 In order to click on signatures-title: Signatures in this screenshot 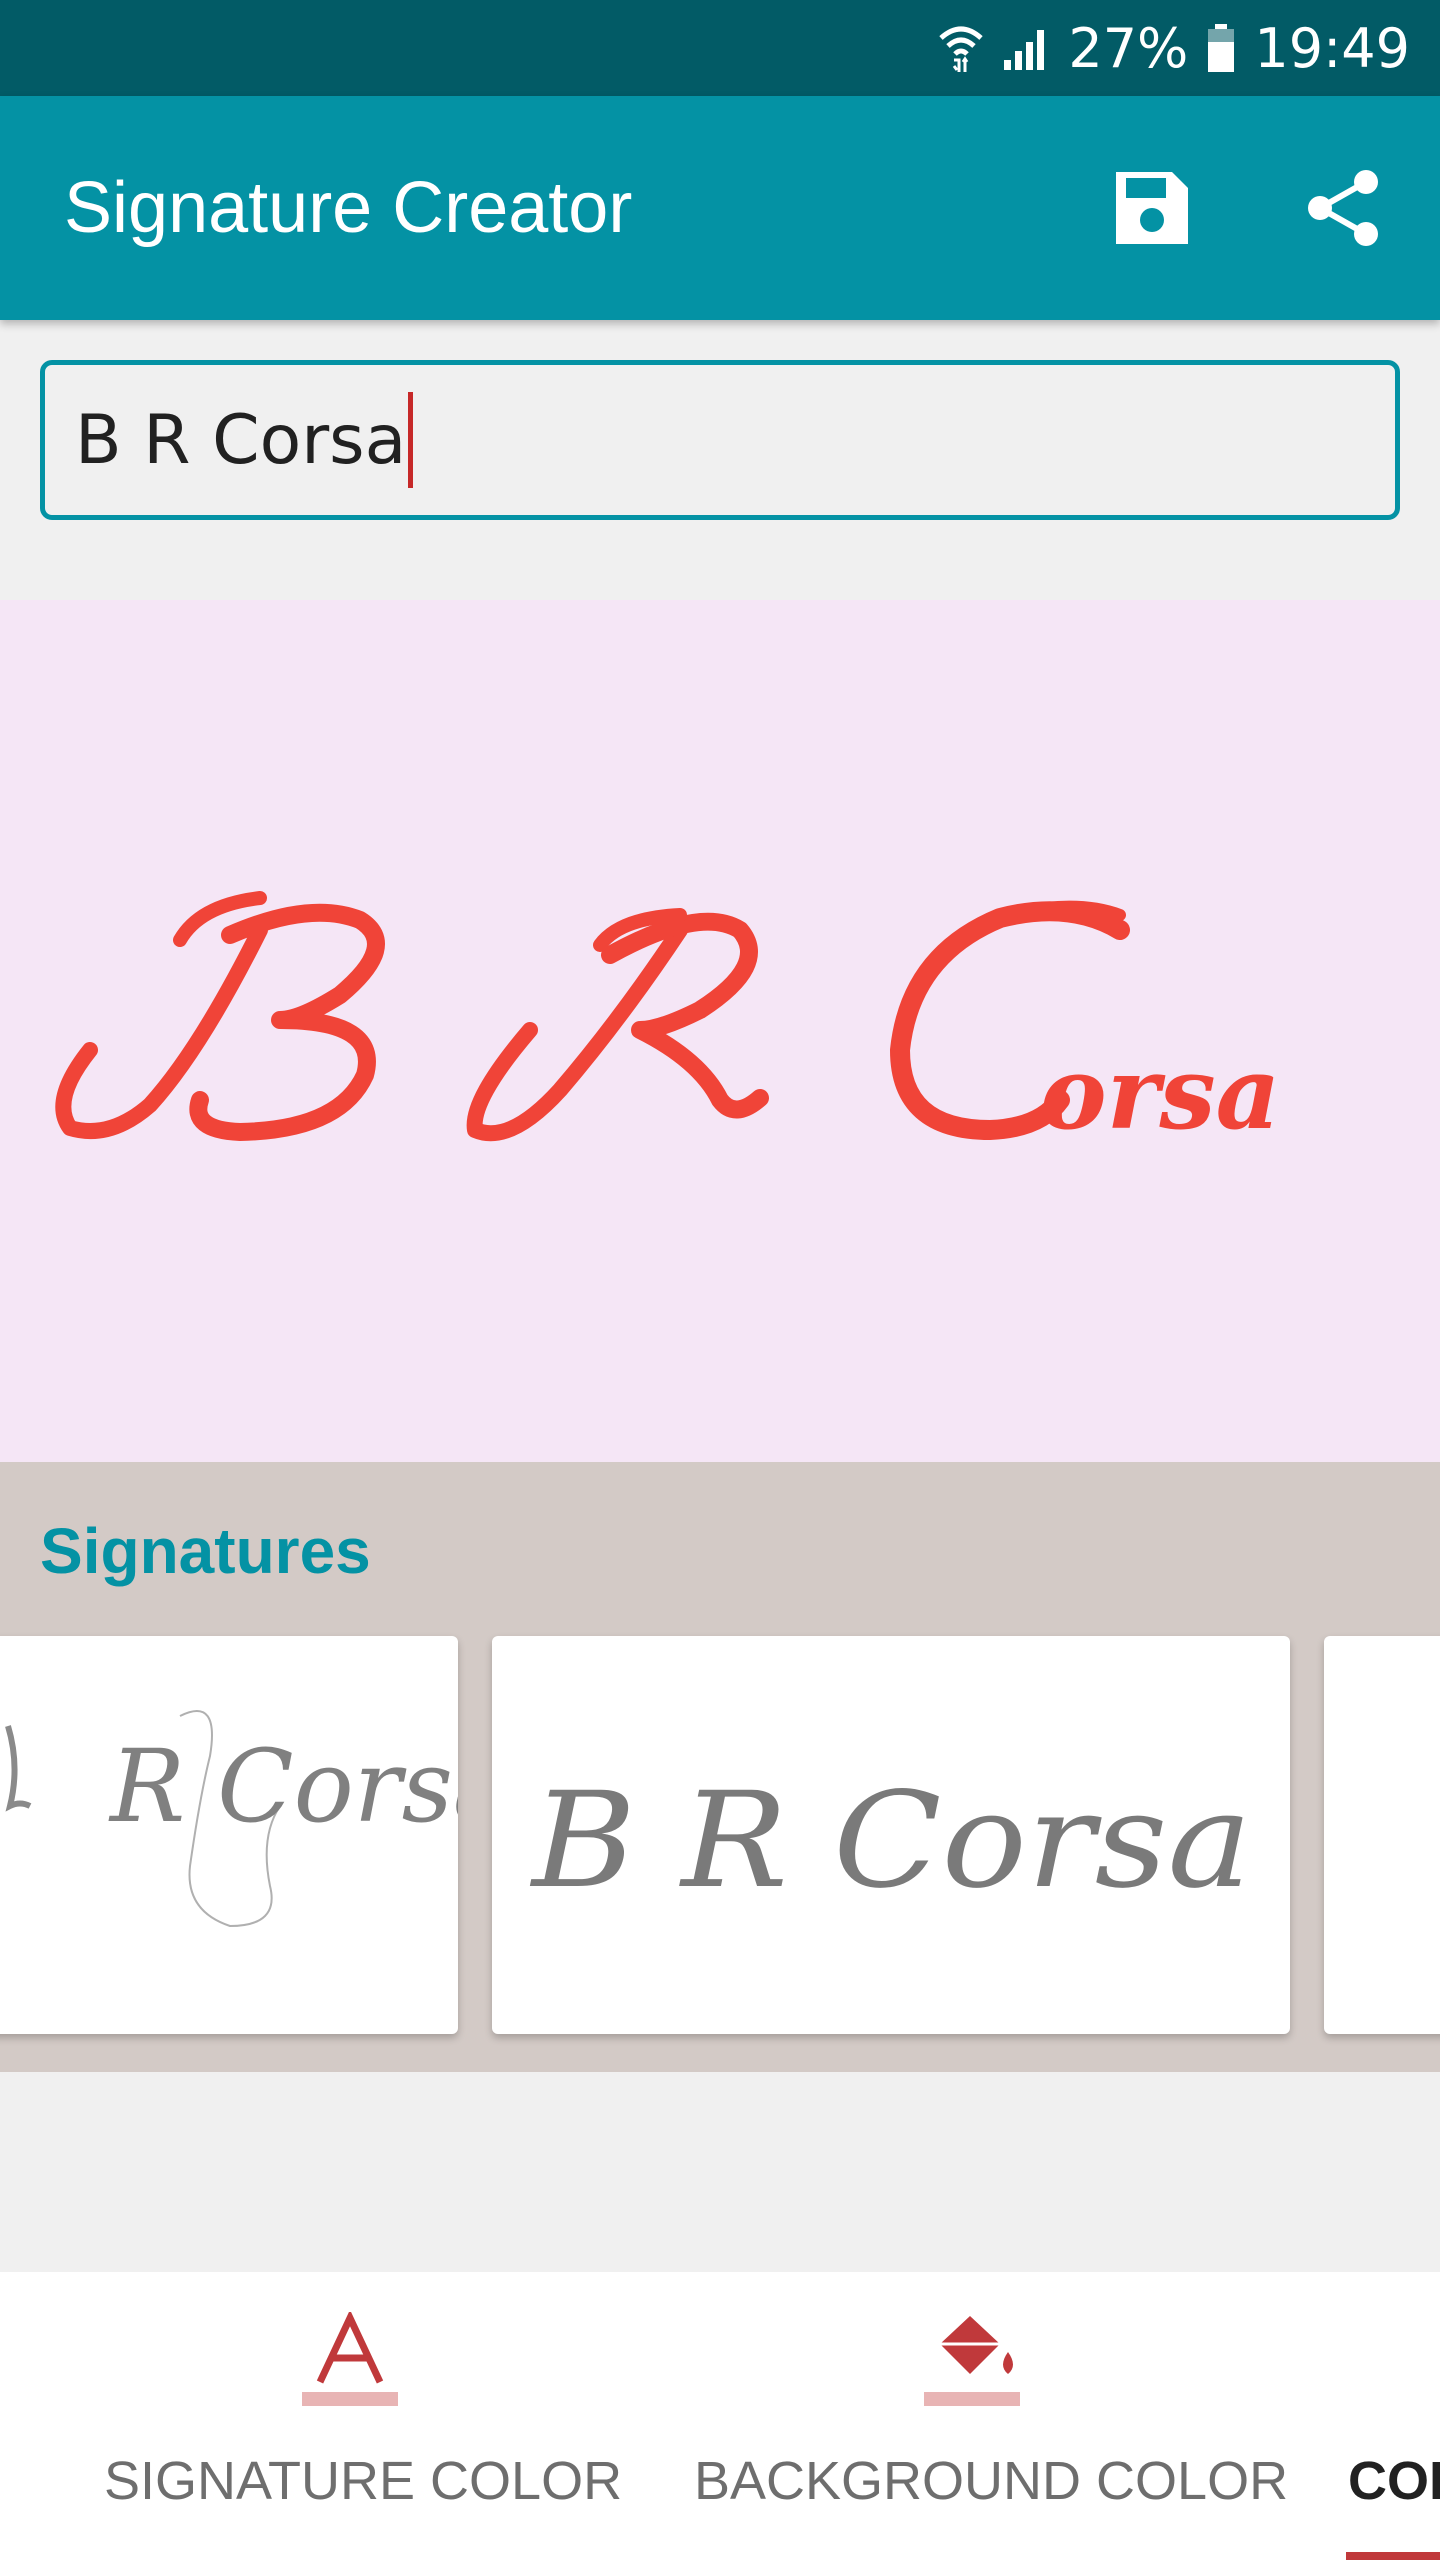, I will do `click(205, 1551)`.